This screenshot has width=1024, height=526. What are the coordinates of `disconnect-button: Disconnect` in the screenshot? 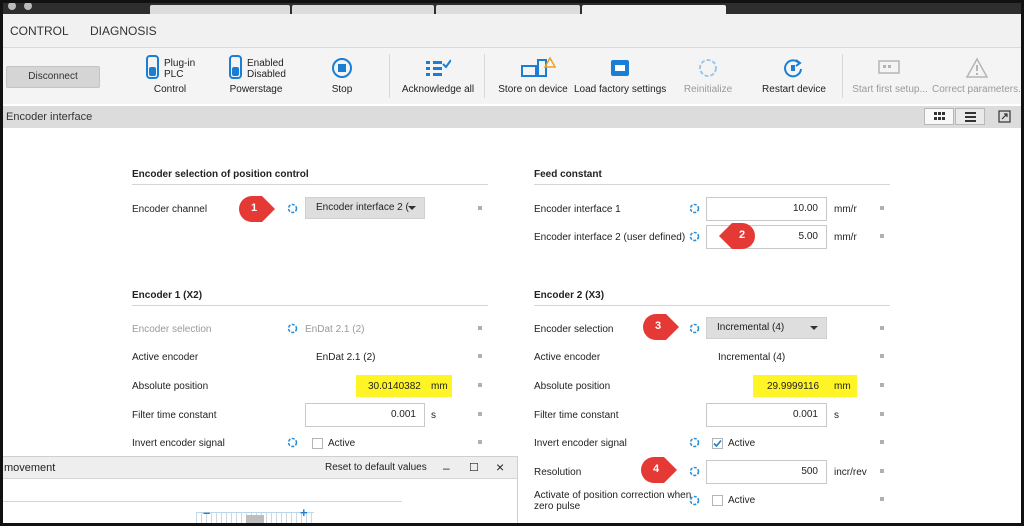 It's located at (53, 77).